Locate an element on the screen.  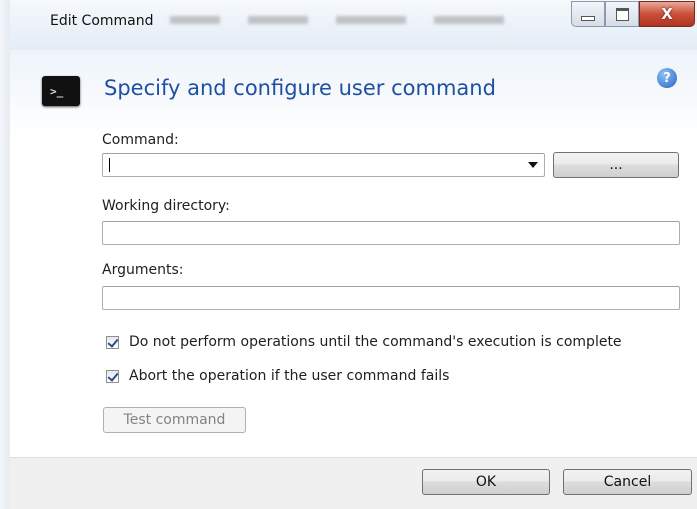
command-label: Command: is located at coordinates (140, 140).